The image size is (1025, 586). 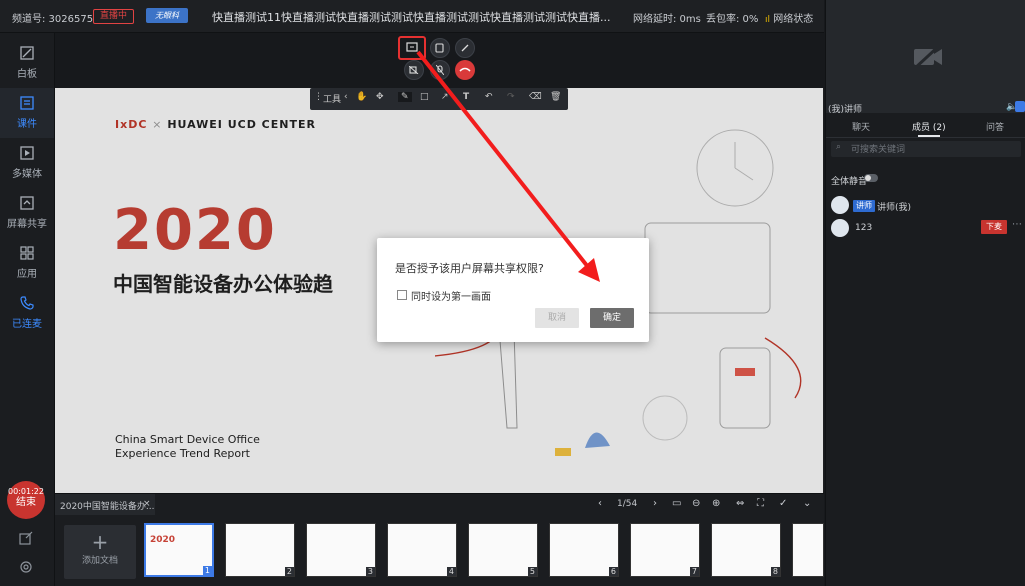 What do you see at coordinates (27, 303) in the screenshot?
I see `phone-icon` at bounding box center [27, 303].